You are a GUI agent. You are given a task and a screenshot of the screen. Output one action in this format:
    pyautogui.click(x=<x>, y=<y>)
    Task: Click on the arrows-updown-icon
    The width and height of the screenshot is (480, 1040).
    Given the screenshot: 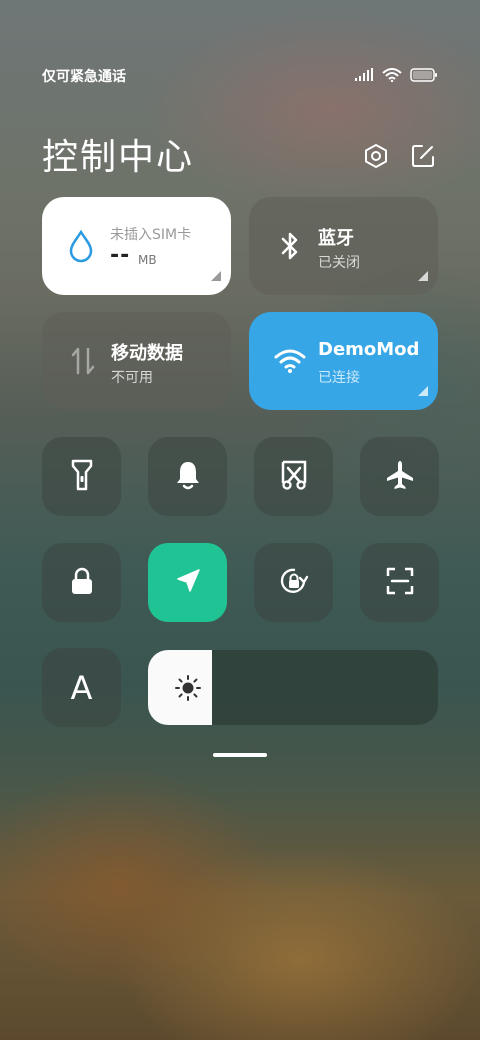 What is the action you would take?
    pyautogui.click(x=83, y=361)
    